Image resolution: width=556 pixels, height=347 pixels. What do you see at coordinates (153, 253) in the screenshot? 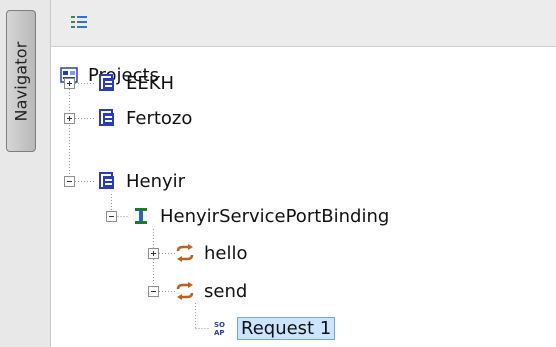
I see `expand-hello-button` at bounding box center [153, 253].